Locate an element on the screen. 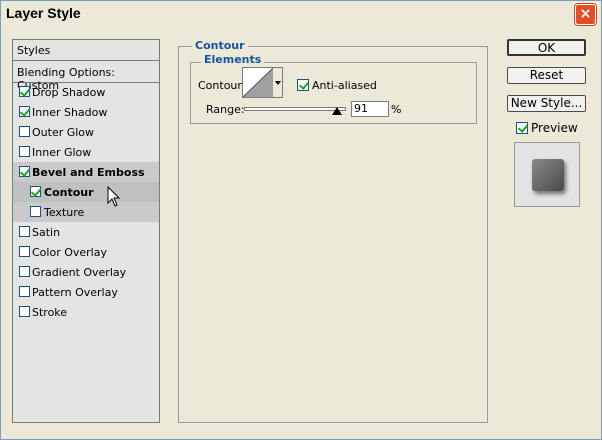  range-label: Range: is located at coordinates (225, 109).